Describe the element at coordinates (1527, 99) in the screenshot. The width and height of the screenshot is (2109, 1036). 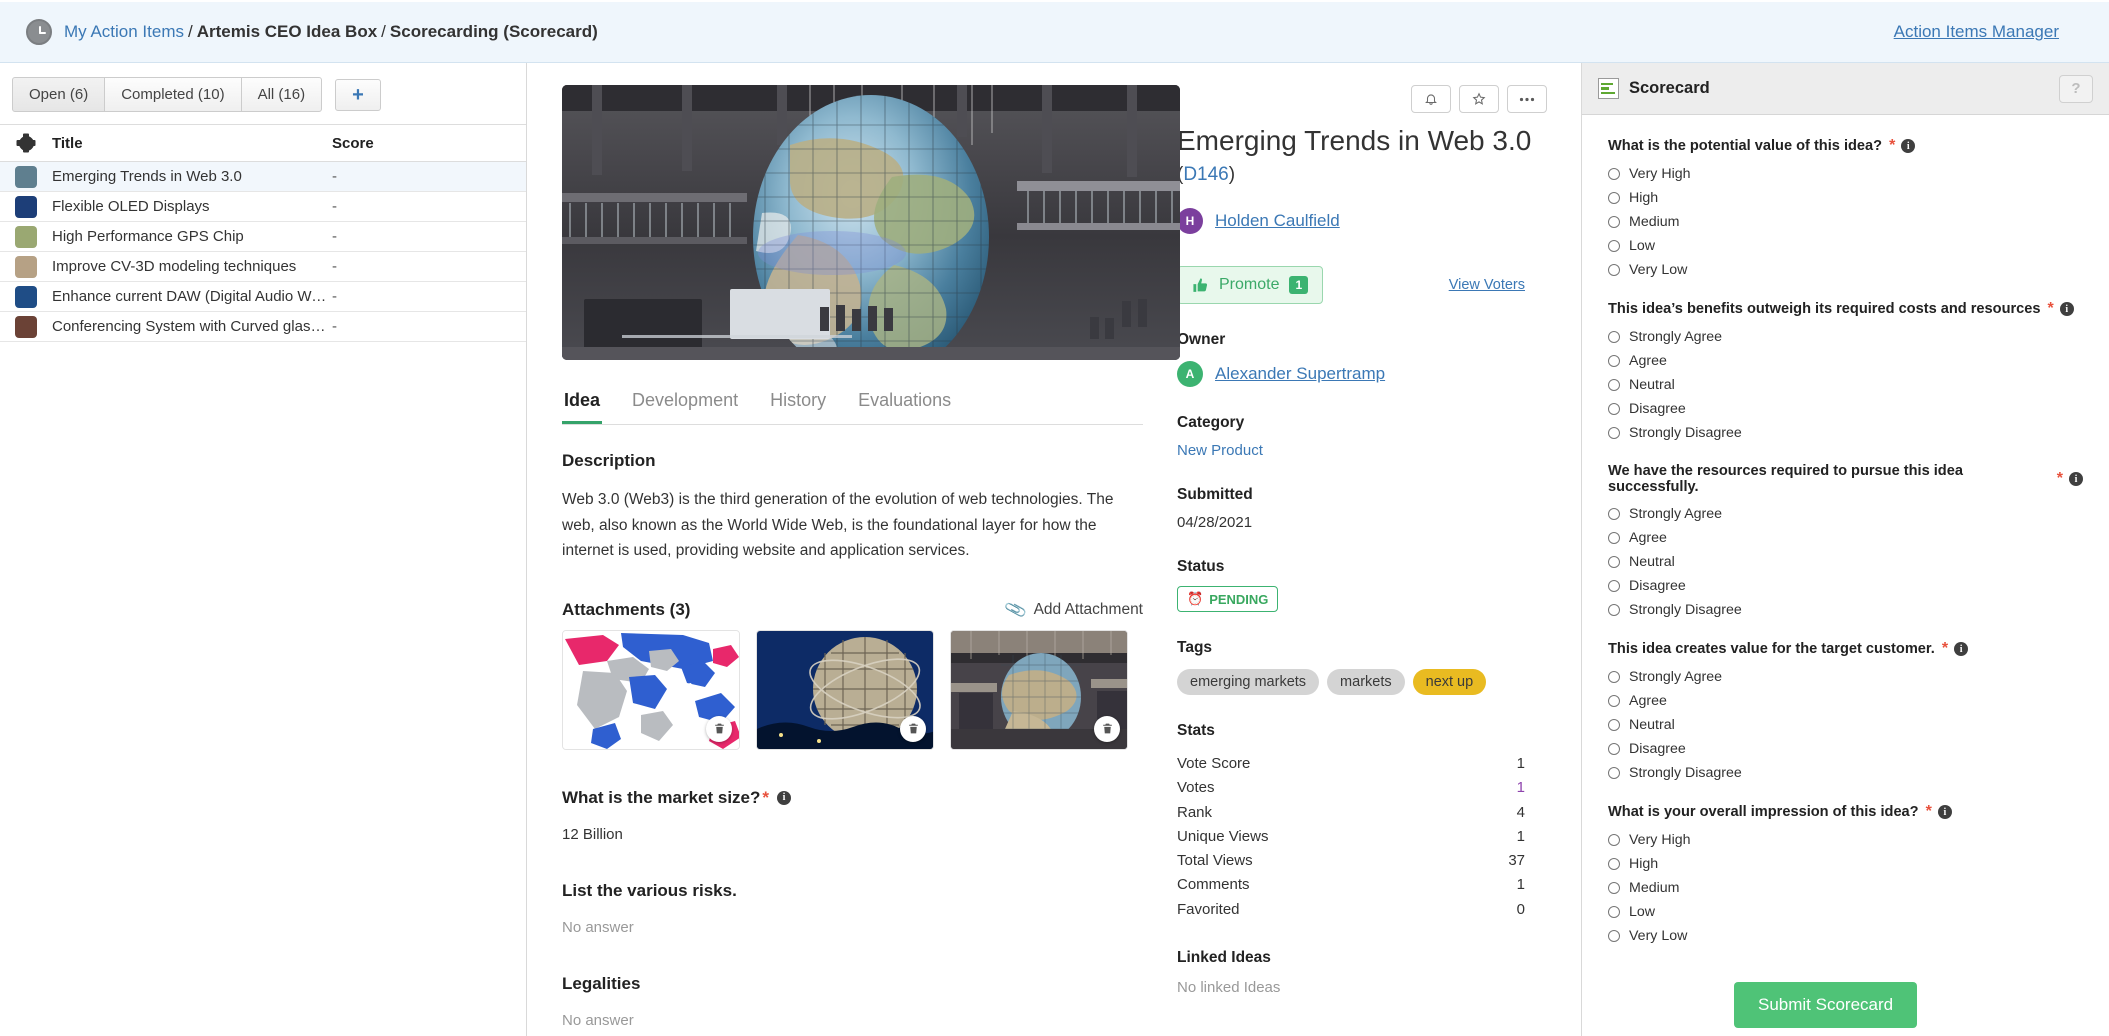
I see `ellipsis-icon` at that location.